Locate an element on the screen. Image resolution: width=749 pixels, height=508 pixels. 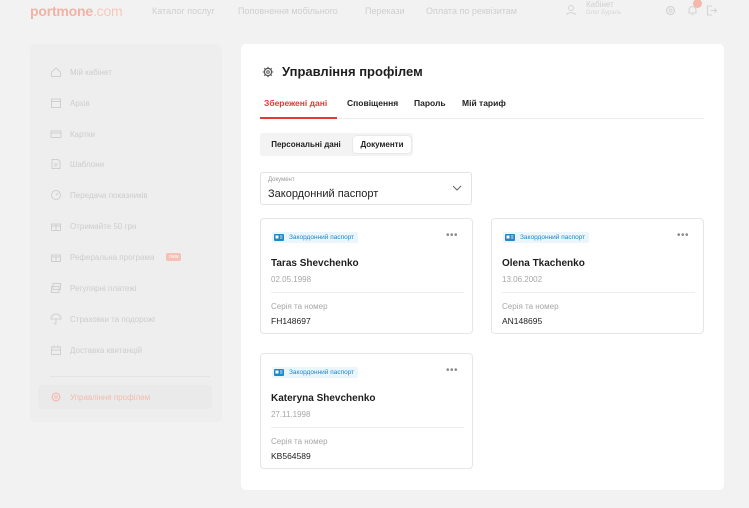
portmone-logo: portmone.com is located at coordinates (76, 11).